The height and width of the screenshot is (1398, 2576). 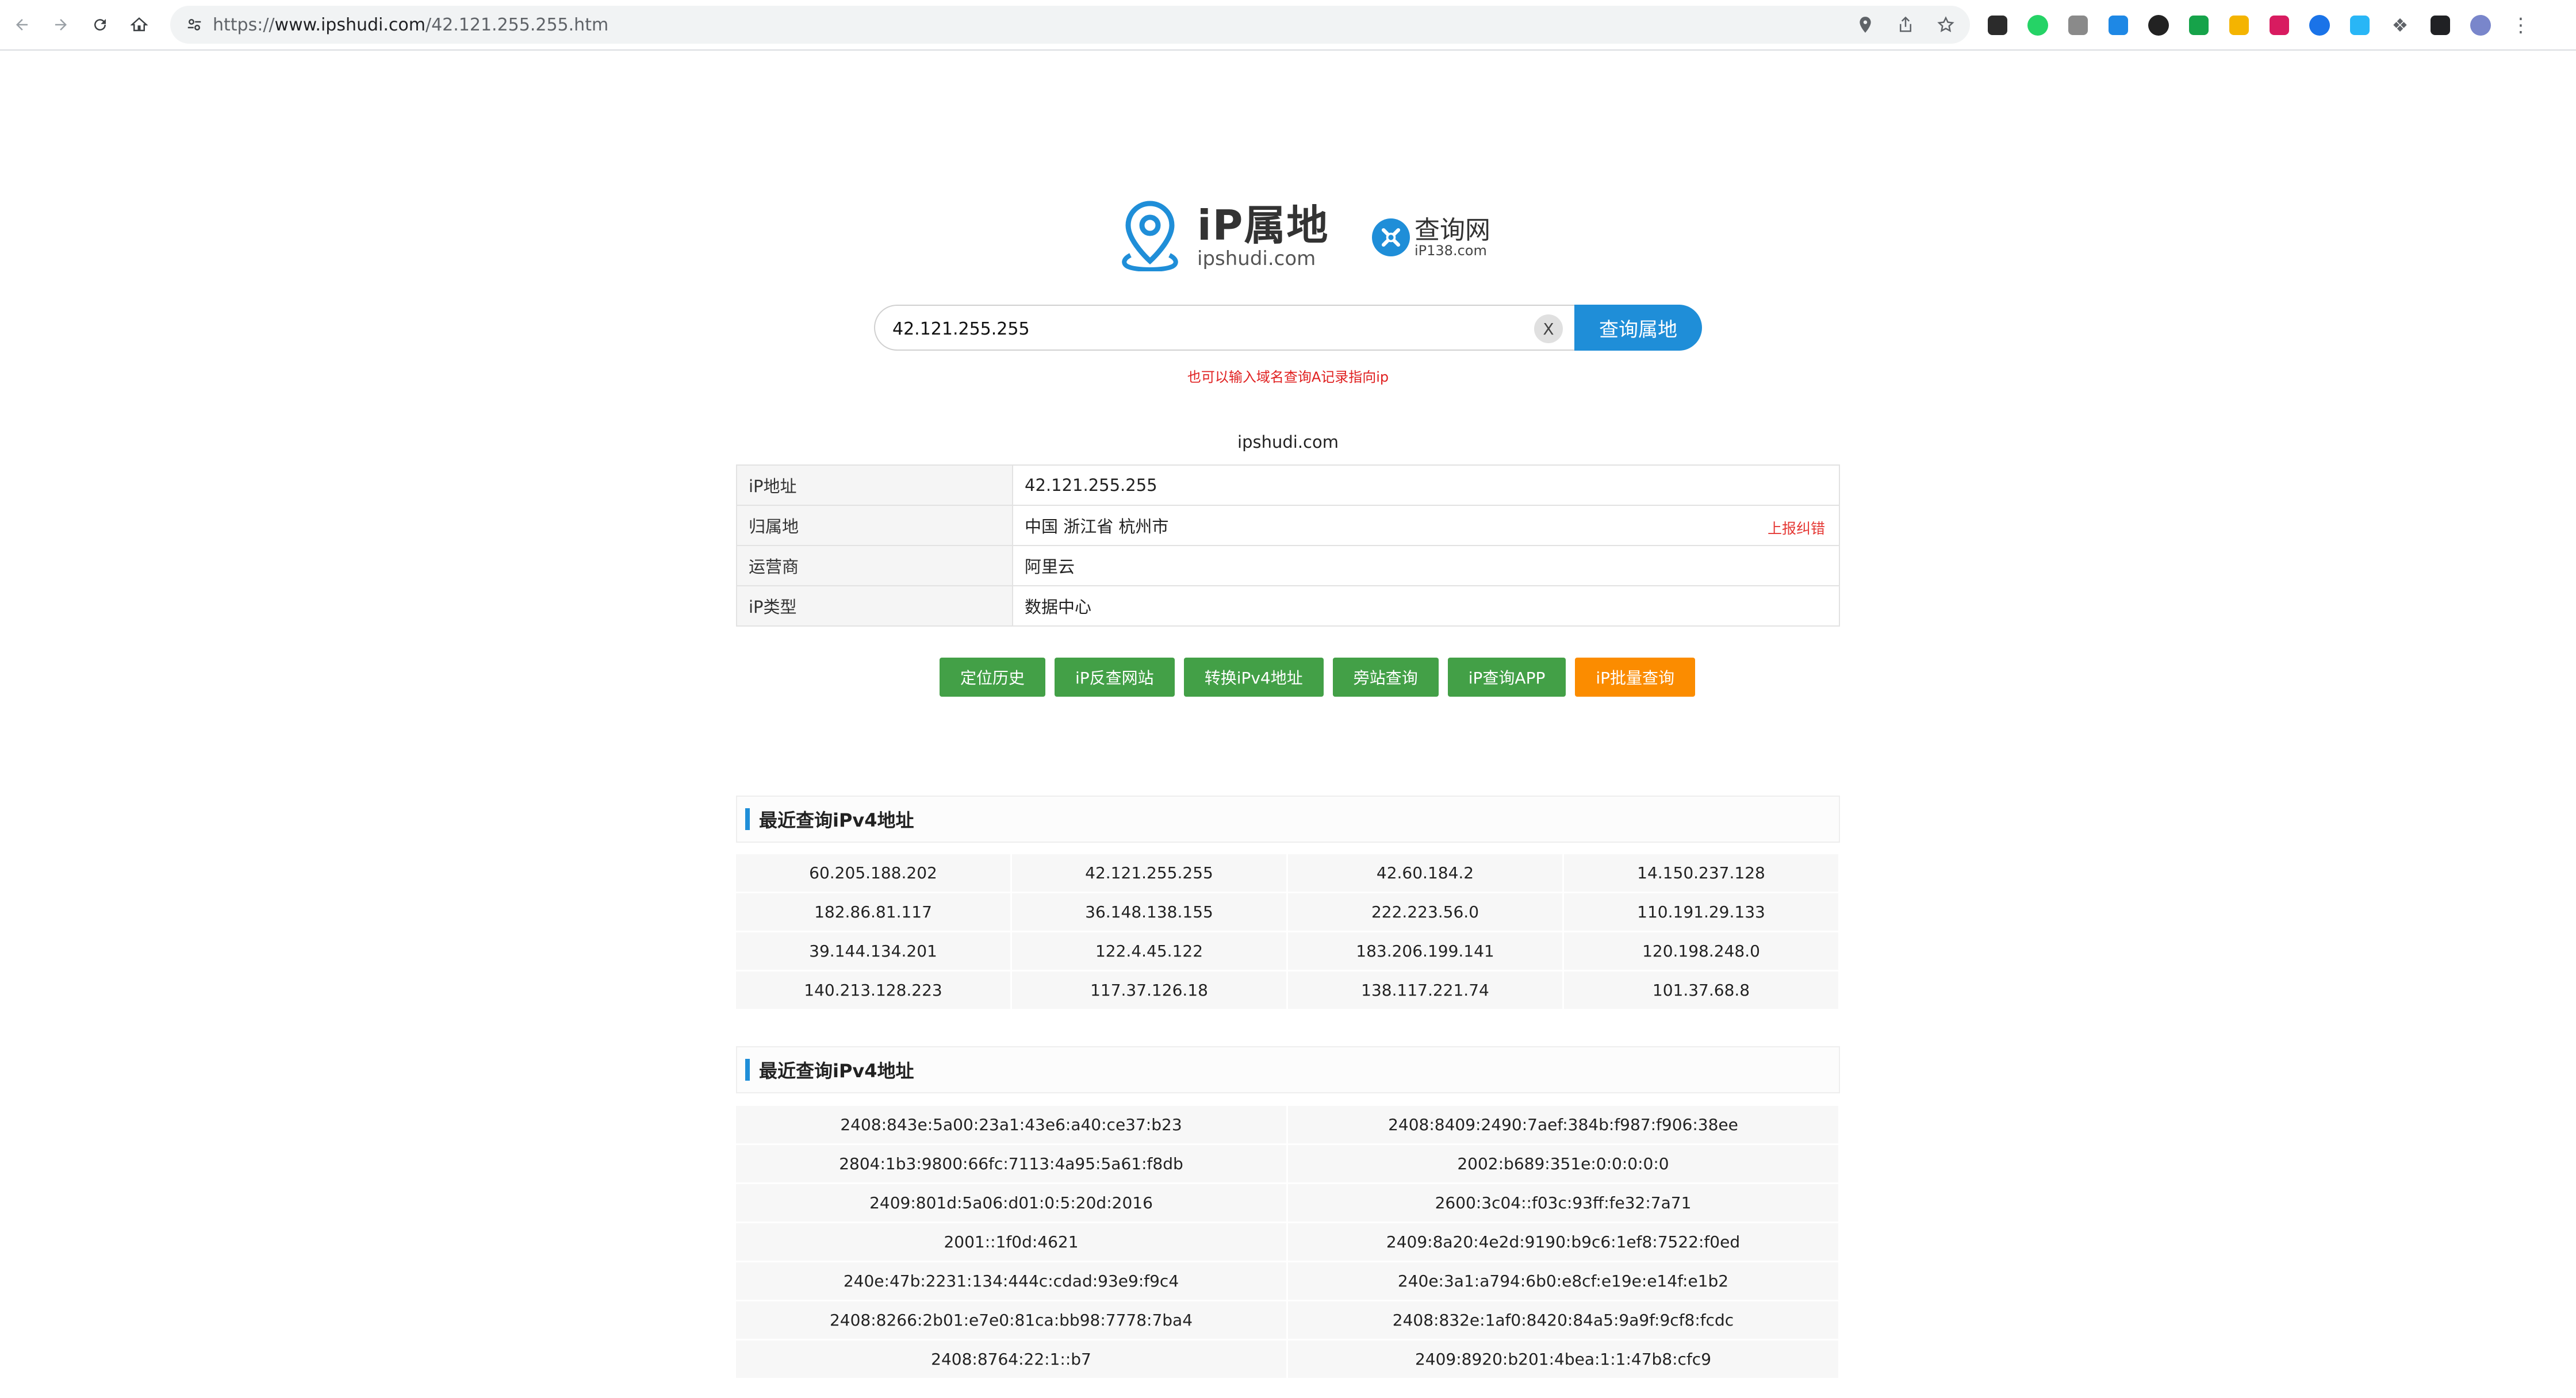 I want to click on x-extension-icon, so click(x=1997, y=25).